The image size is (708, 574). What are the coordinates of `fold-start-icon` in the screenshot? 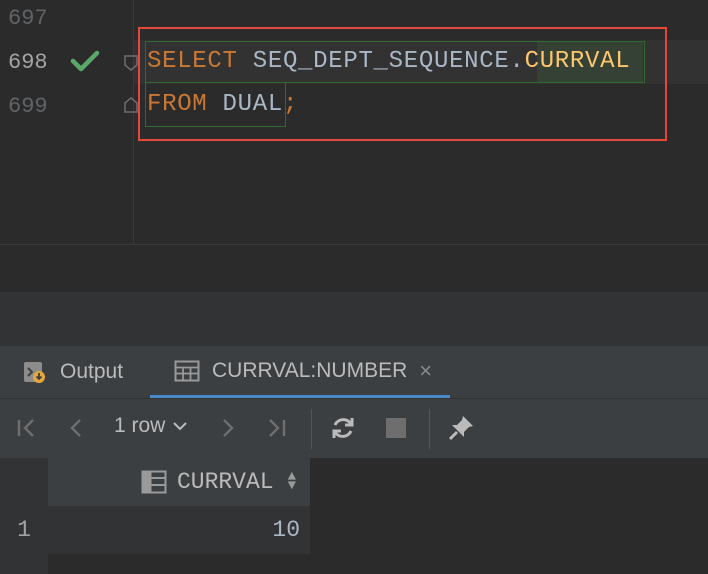 It's located at (131, 63).